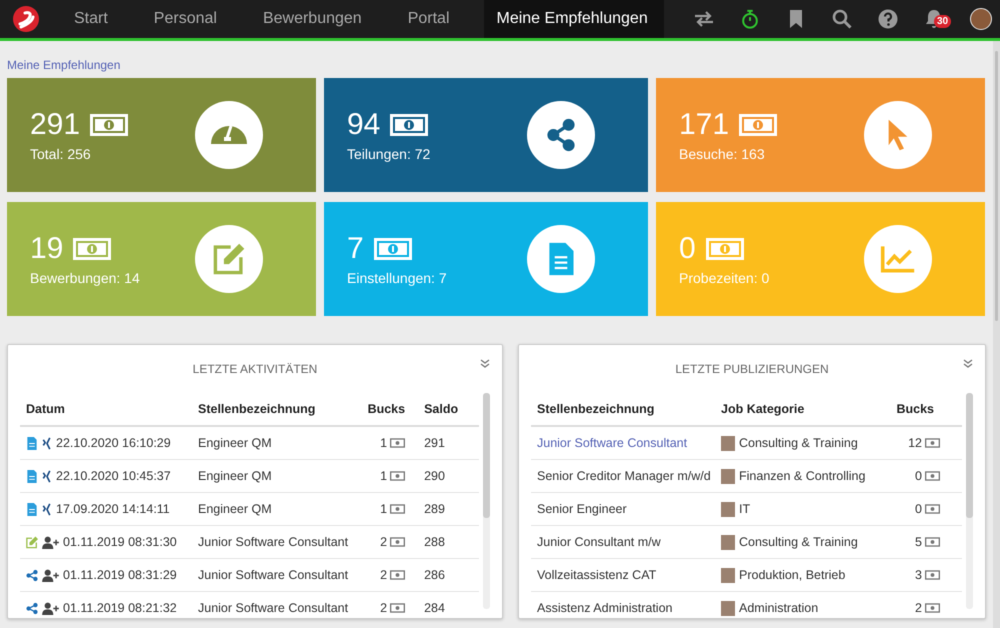 The width and height of the screenshot is (1000, 628). Describe the element at coordinates (45, 409) in the screenshot. I see `column-header: Datum` at that location.